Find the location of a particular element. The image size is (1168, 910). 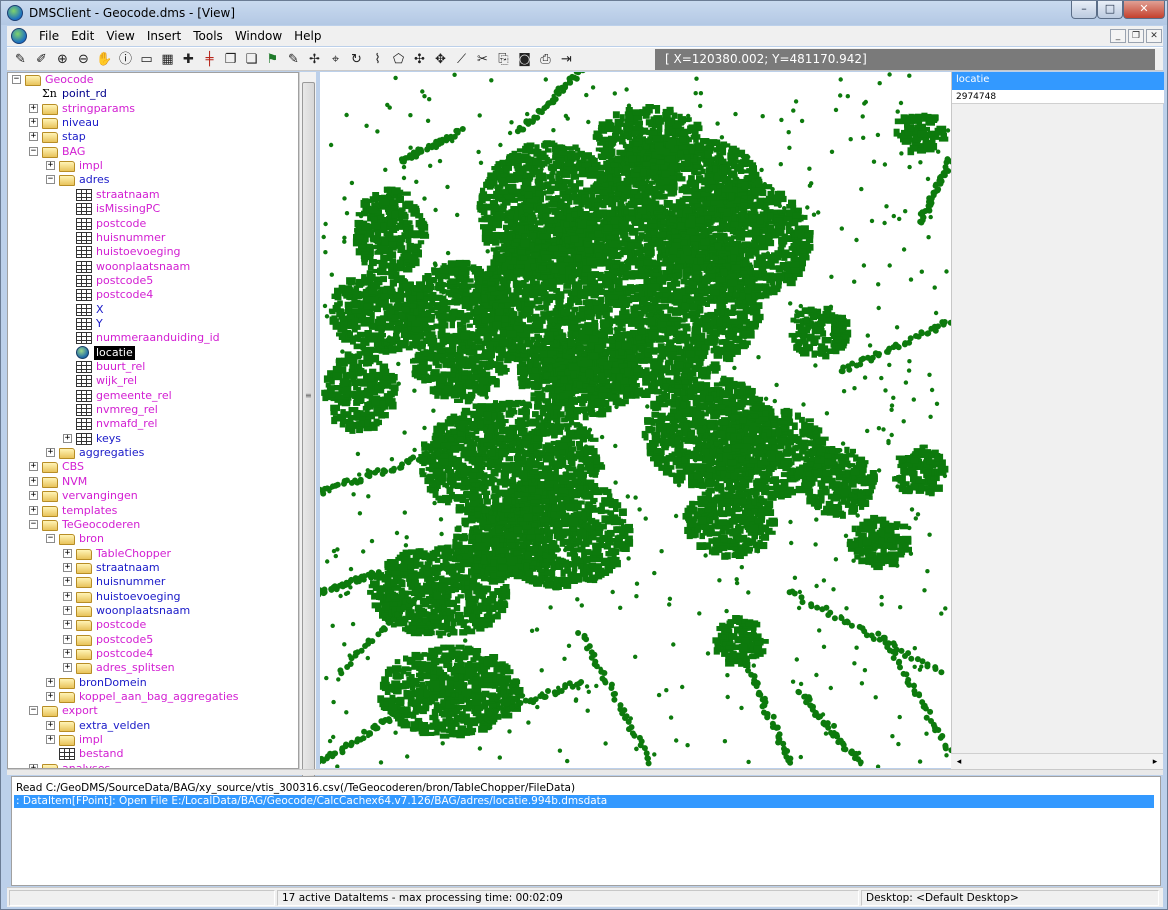

tree-node: + straatnaam is located at coordinates (153, 568).